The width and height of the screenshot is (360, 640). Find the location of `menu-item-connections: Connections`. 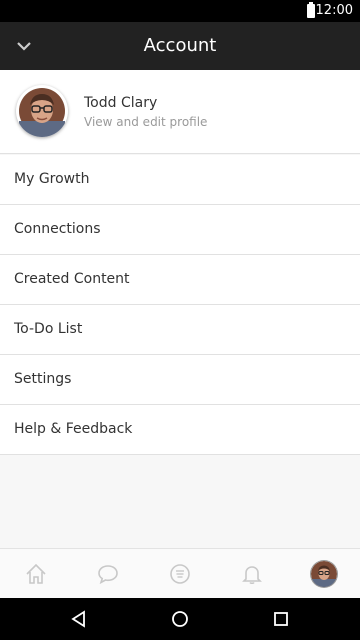

menu-item-connections: Connections is located at coordinates (180, 230).